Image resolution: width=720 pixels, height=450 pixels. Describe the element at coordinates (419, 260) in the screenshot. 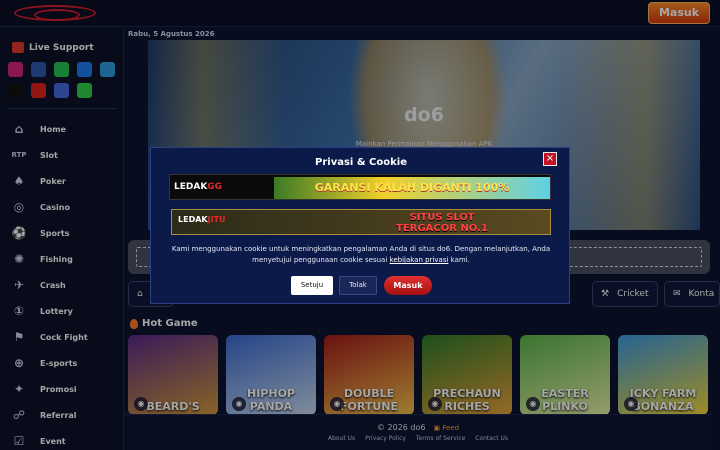

I see `privacy-policy-link: kebijakan privasi` at that location.